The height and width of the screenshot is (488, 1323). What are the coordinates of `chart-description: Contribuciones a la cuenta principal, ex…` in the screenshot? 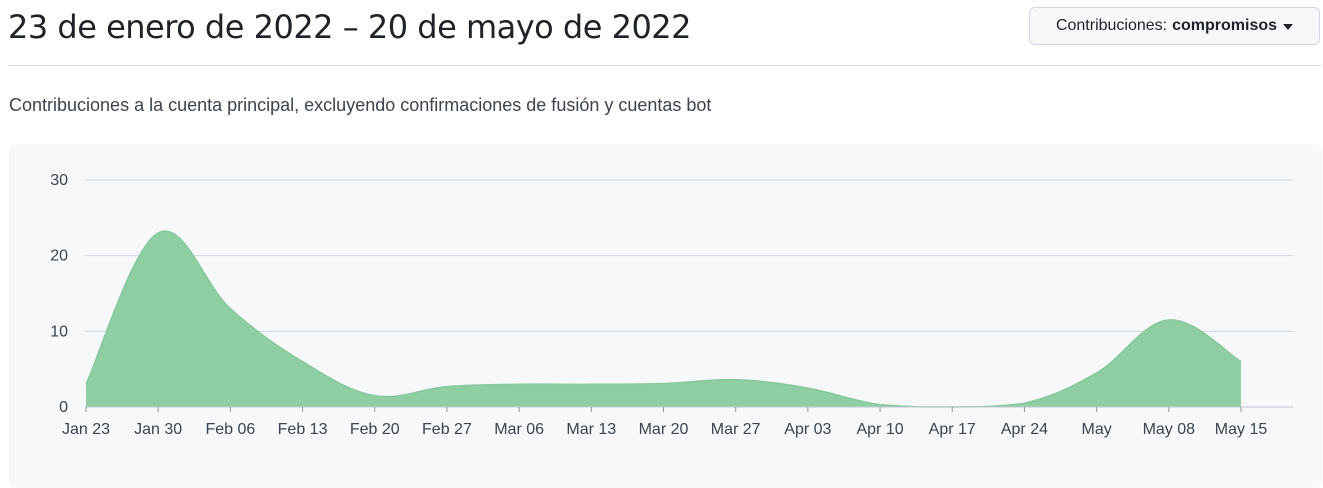 It's located at (360, 105).